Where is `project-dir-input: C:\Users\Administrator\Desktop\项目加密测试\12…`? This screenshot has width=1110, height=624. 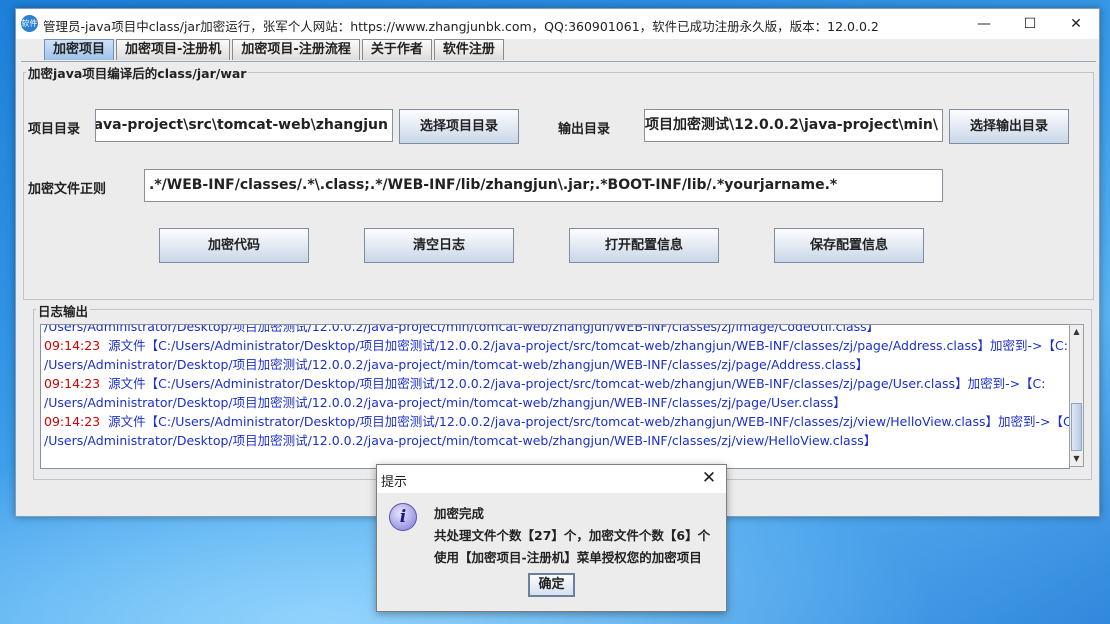 project-dir-input: C:\Users\Administrator\Desktop\项目加密测试\12… is located at coordinates (244, 125).